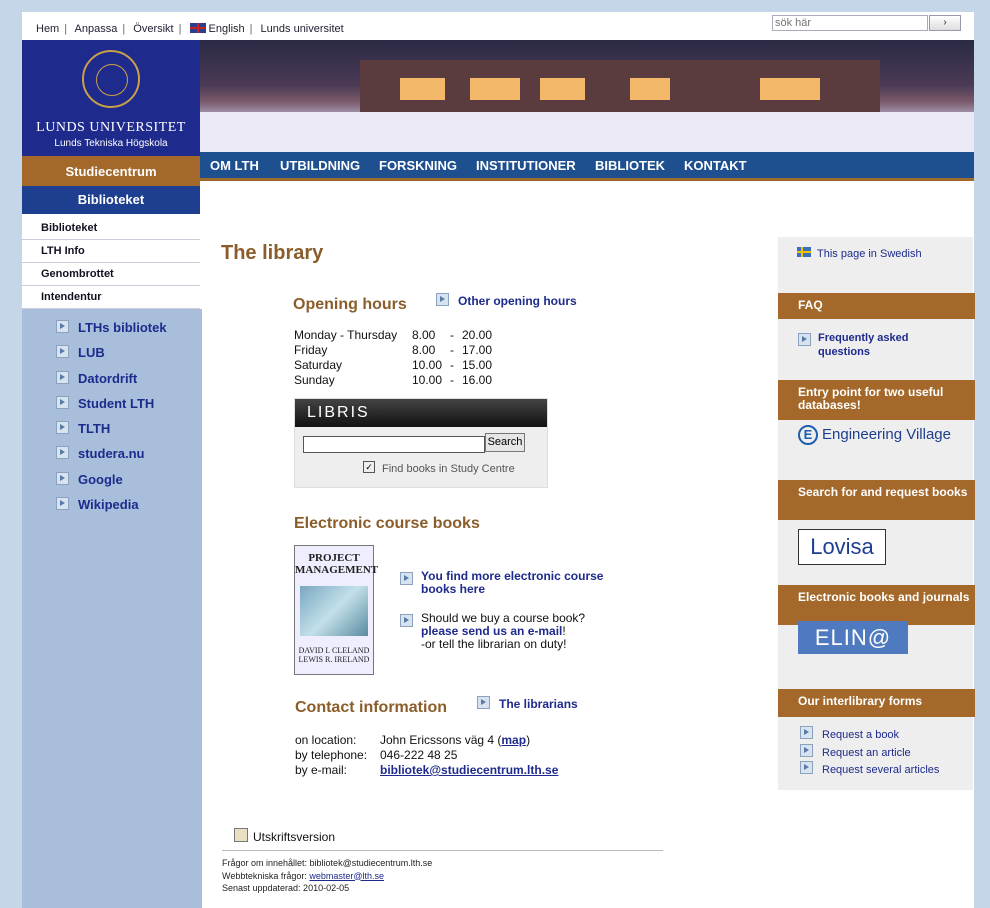  I want to click on link-english: English, so click(227, 29).